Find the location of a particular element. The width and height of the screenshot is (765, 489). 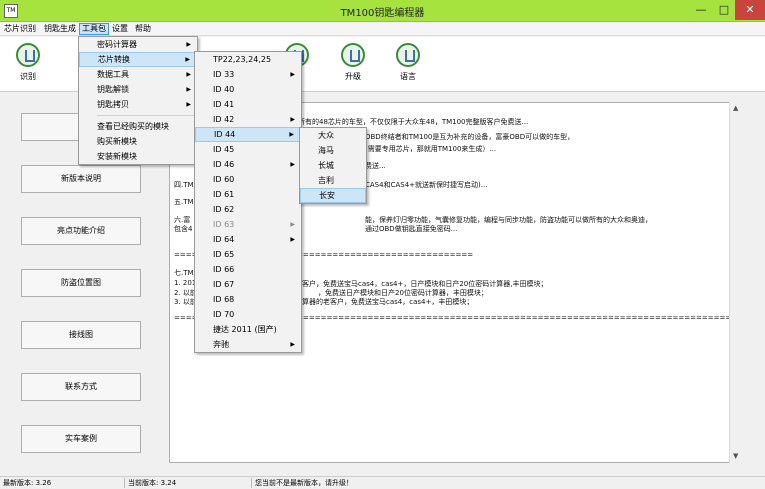

language-icon is located at coordinates (408, 55).